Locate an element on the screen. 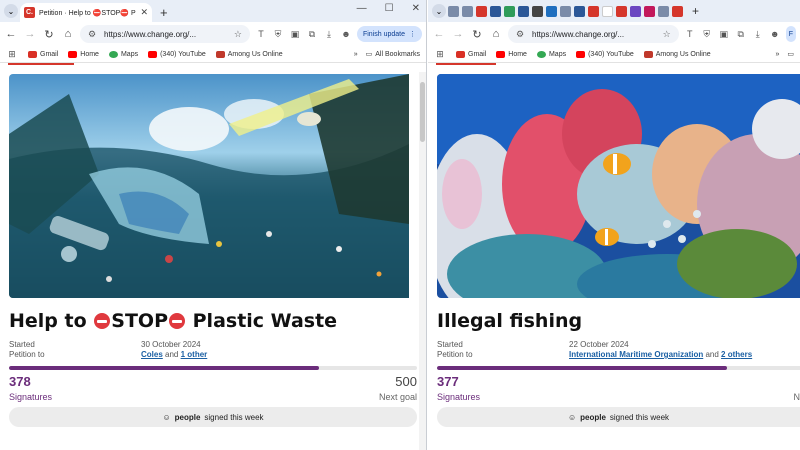  window-controls: — ☐ ✕ is located at coordinates (388, 8).